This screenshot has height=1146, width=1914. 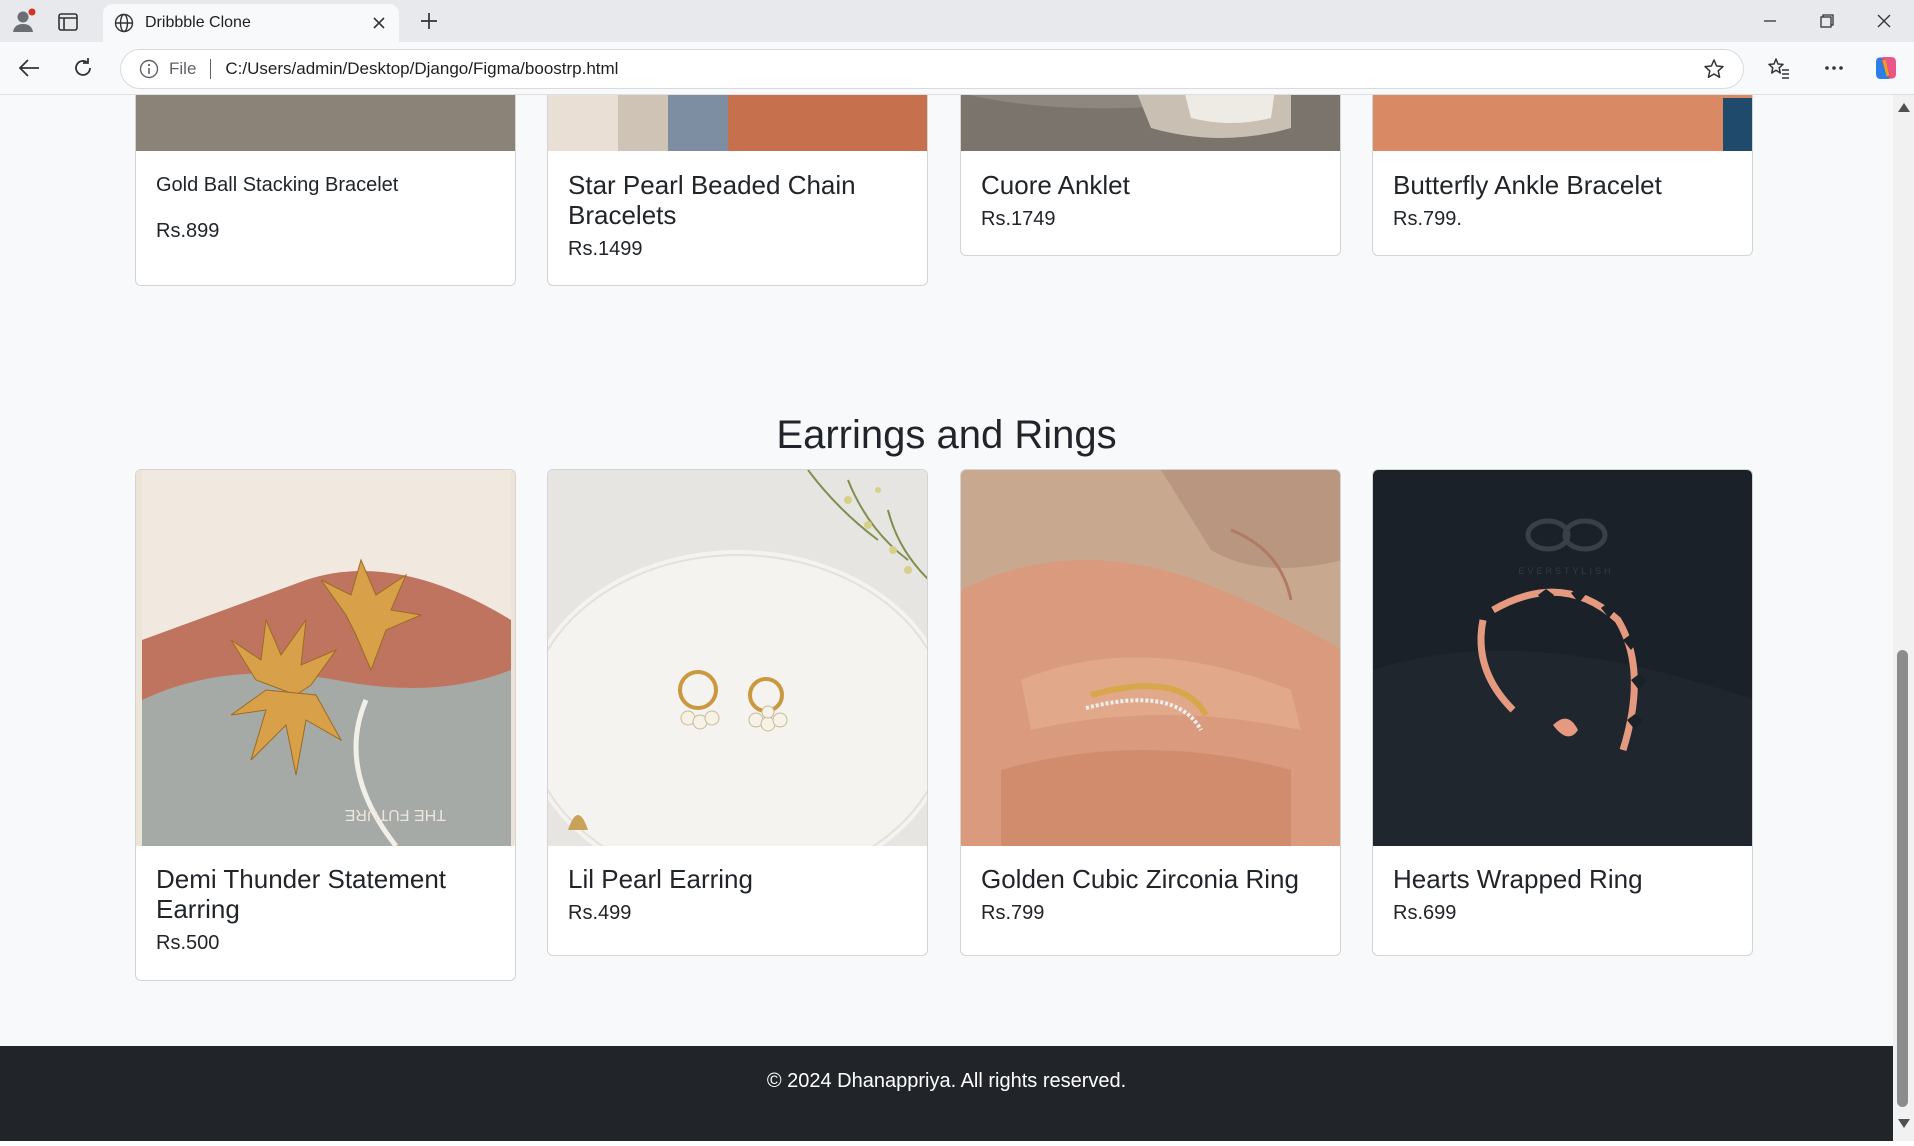 I want to click on browser-tab-bar: Dribbble Clone, so click(x=957, y=21).